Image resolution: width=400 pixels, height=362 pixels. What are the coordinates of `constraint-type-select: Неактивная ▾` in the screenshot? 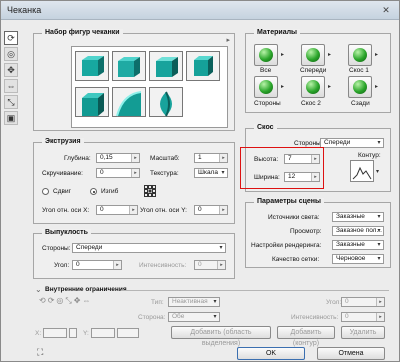 It's located at (194, 302).